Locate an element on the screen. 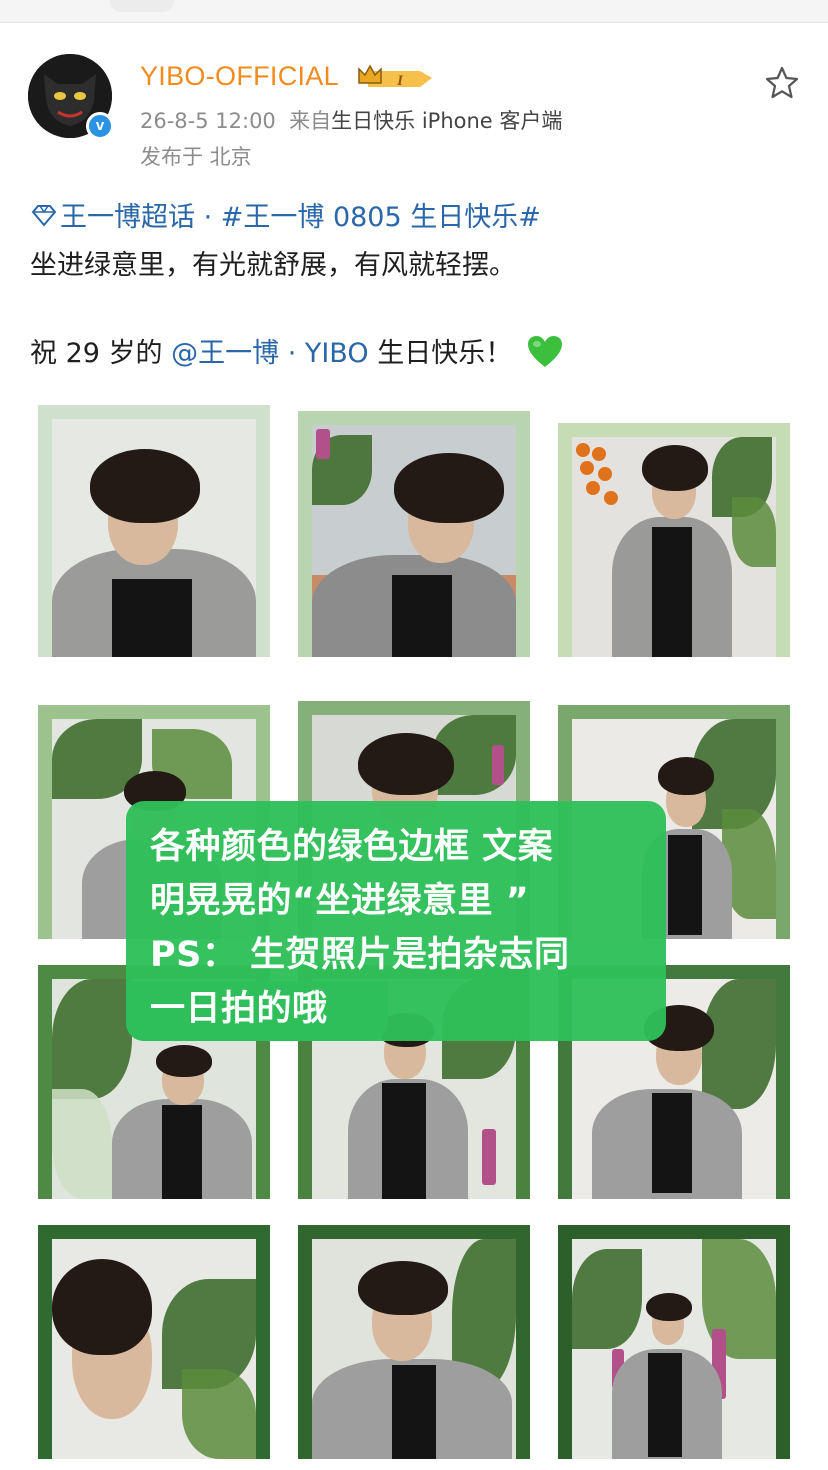 The width and height of the screenshot is (828, 1470). verified-icon: v is located at coordinates (100, 126).